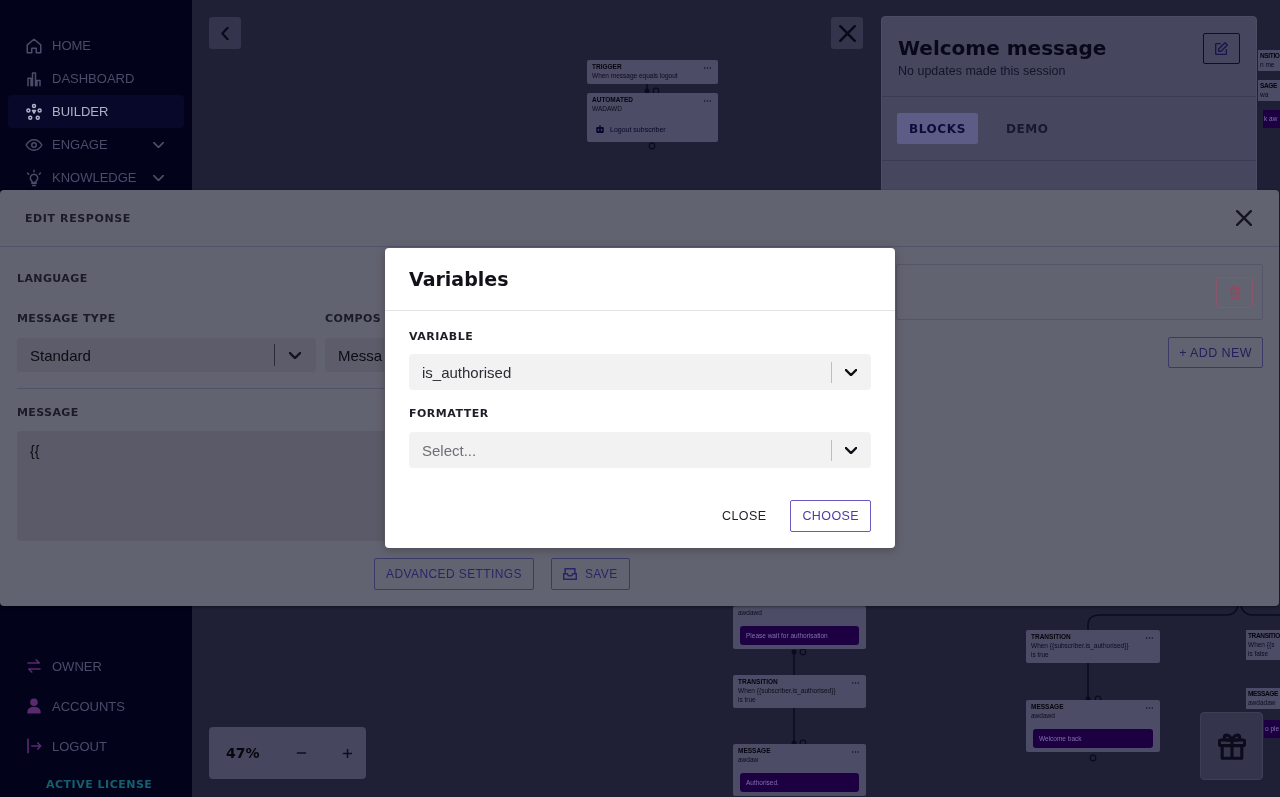  Describe the element at coordinates (48, 413) in the screenshot. I see `field-label: MESSAGE` at that location.